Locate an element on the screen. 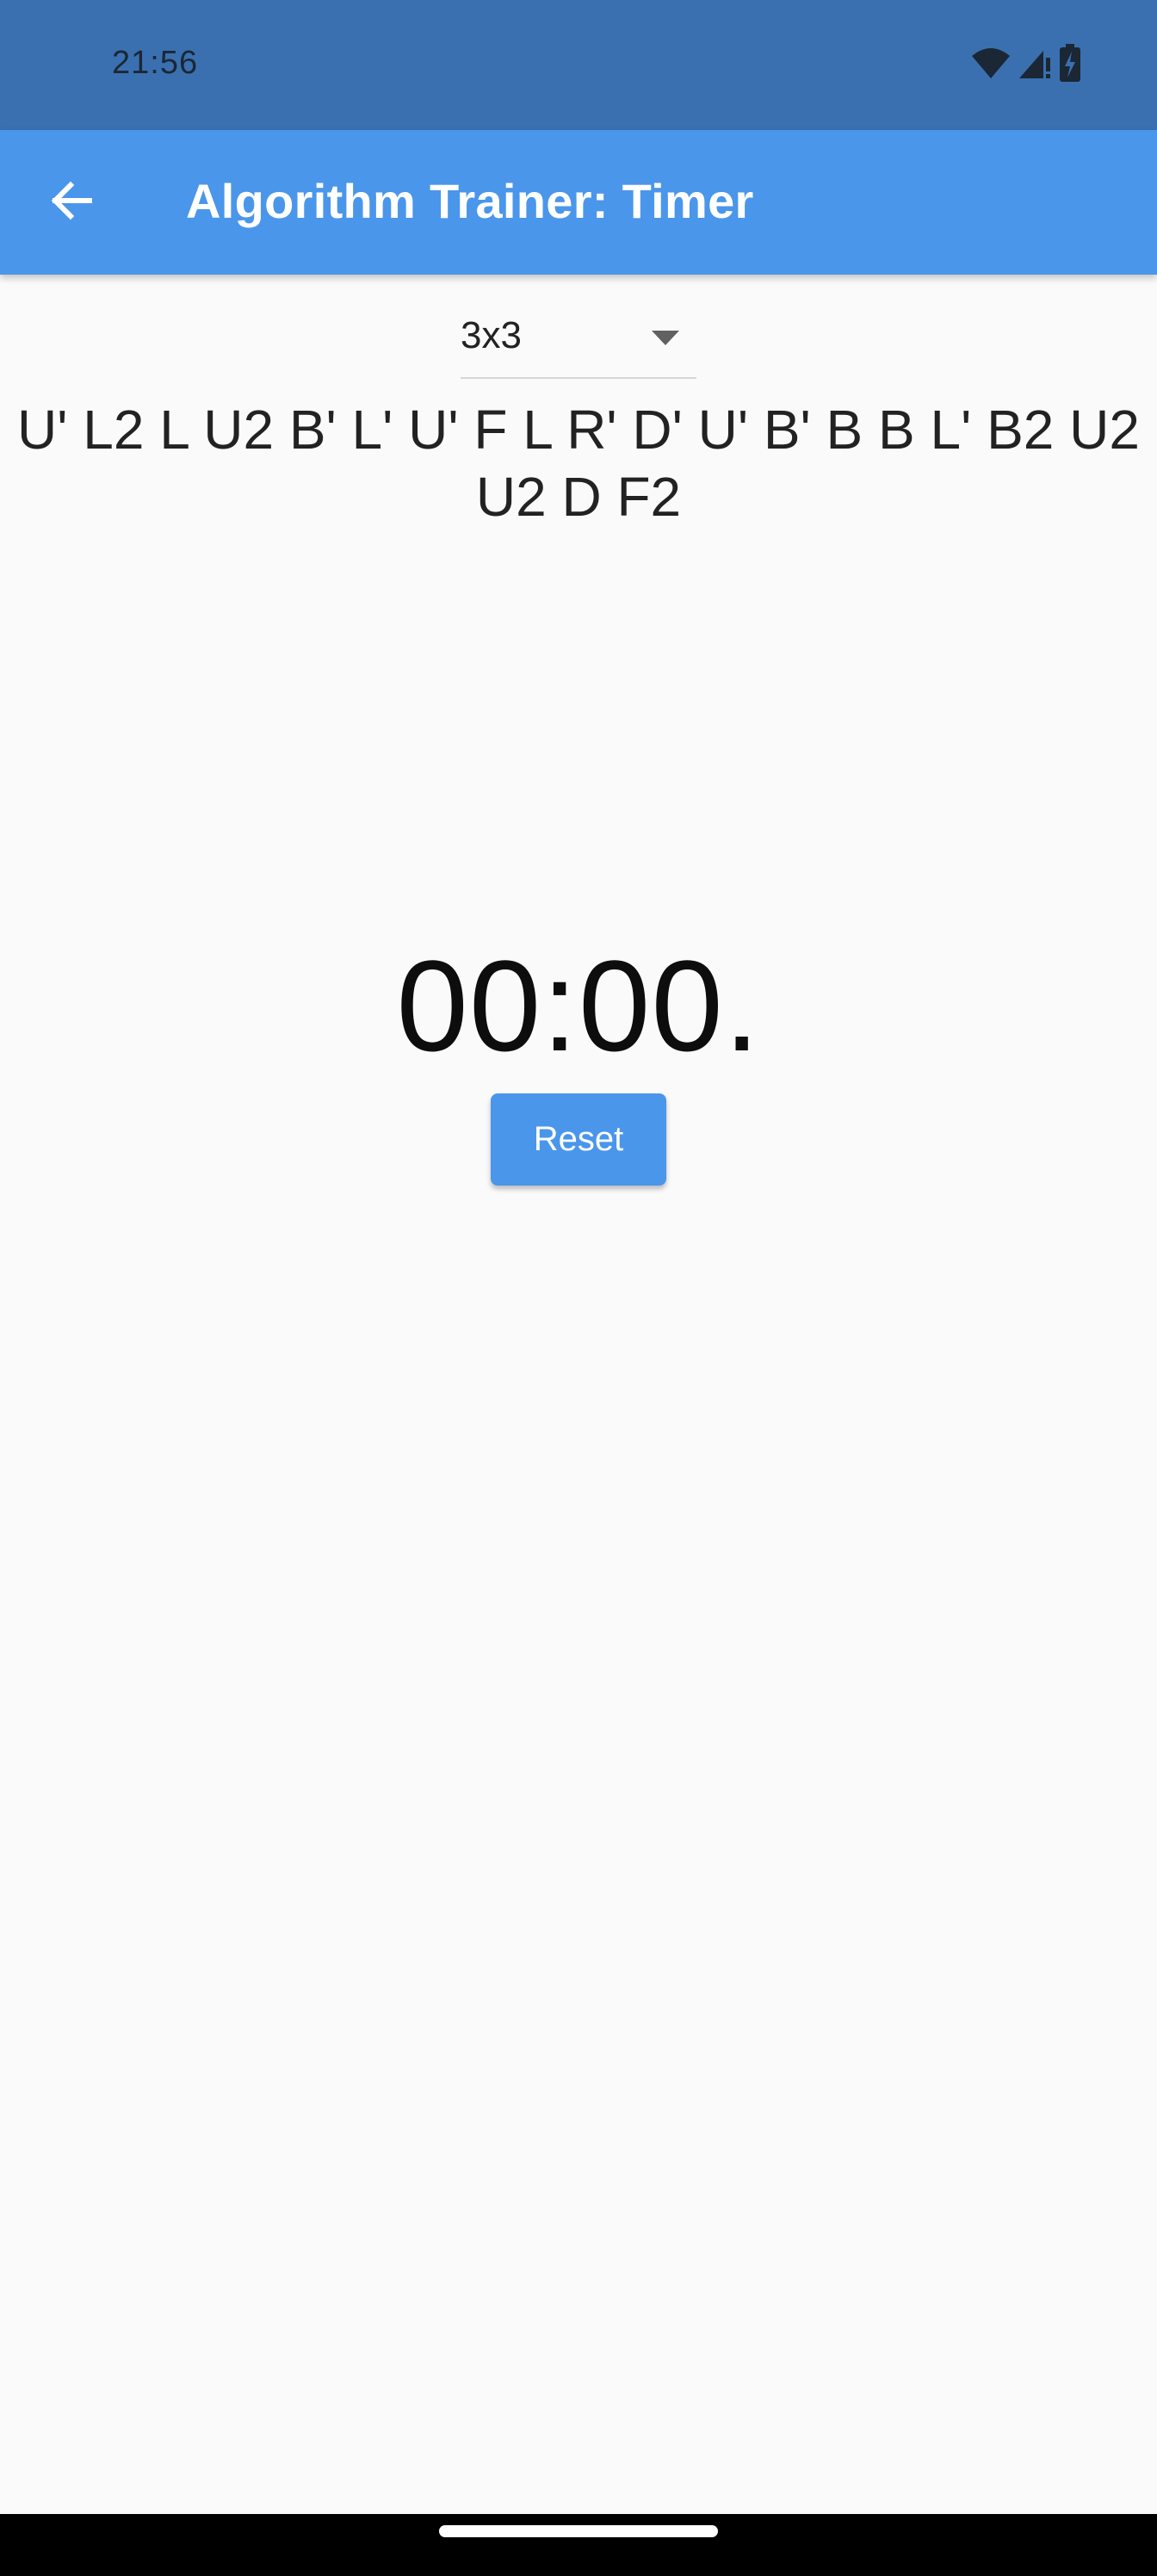 The height and width of the screenshot is (2576, 1157). back-button is located at coordinates (70, 202).